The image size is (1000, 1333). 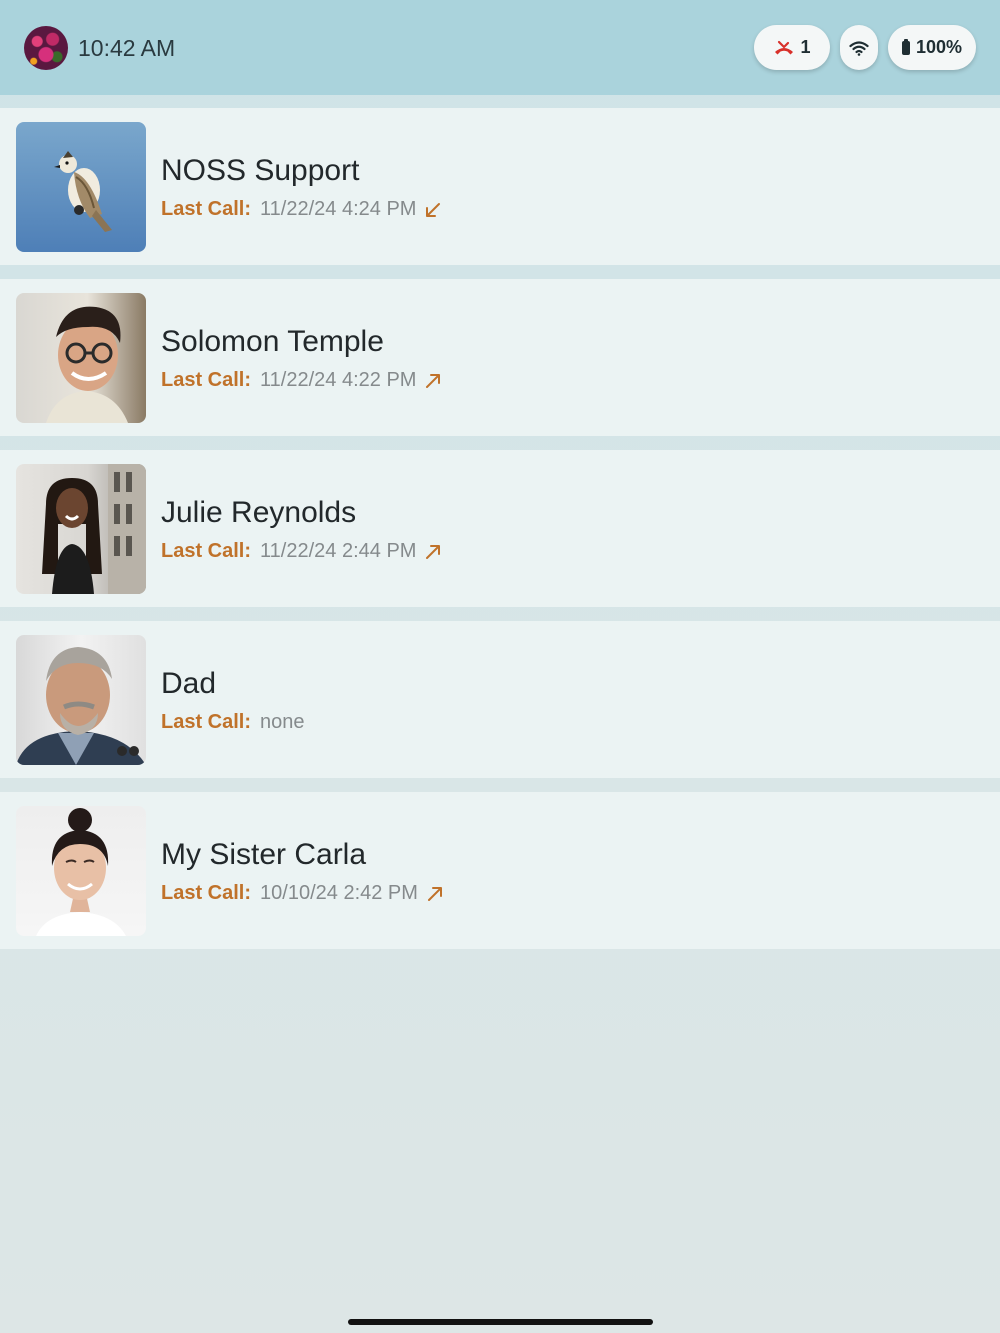 What do you see at coordinates (81, 700) in the screenshot?
I see `older-man-photo` at bounding box center [81, 700].